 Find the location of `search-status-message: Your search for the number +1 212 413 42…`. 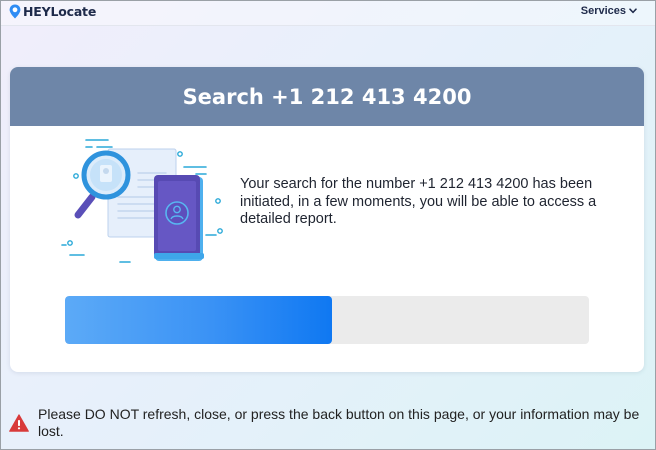

search-status-message: Your search for the number +1 212 413 42… is located at coordinates (418, 201).